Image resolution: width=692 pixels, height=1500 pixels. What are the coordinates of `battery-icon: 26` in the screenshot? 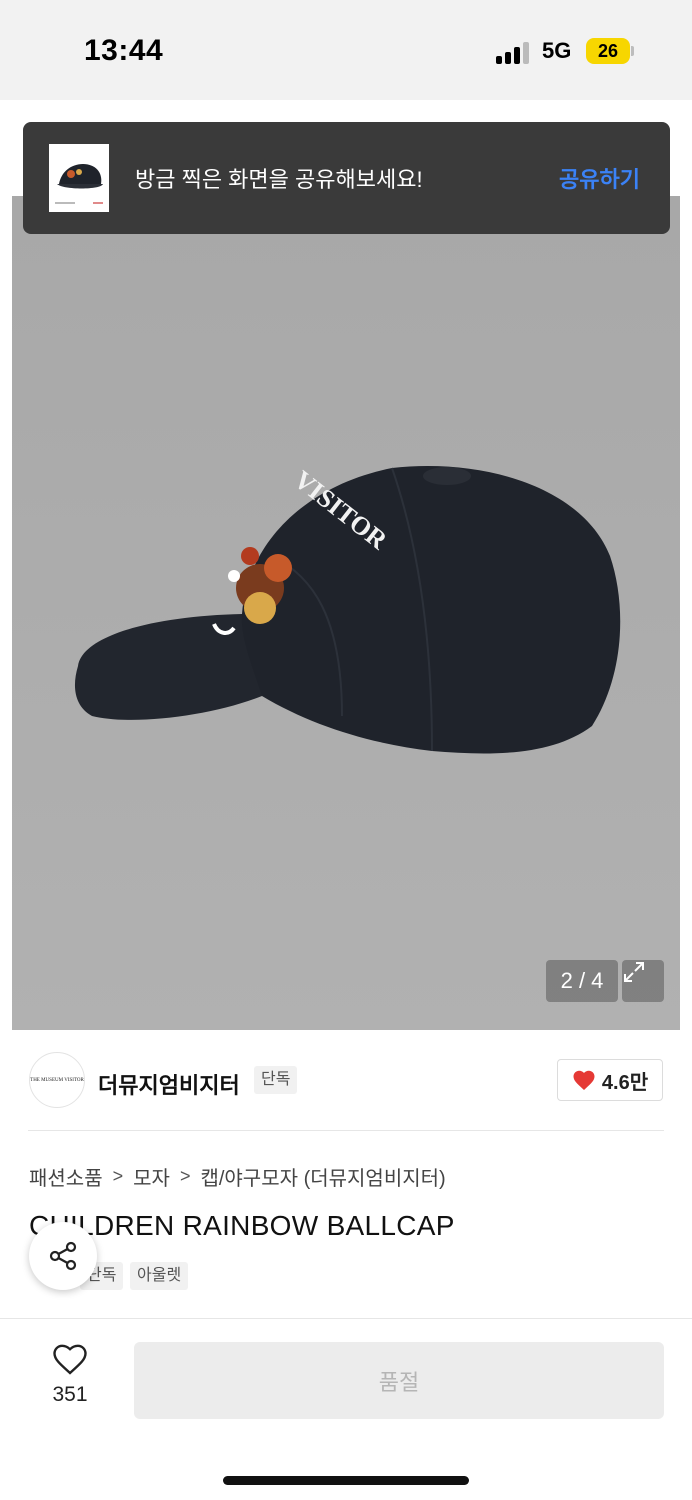 It's located at (608, 51).